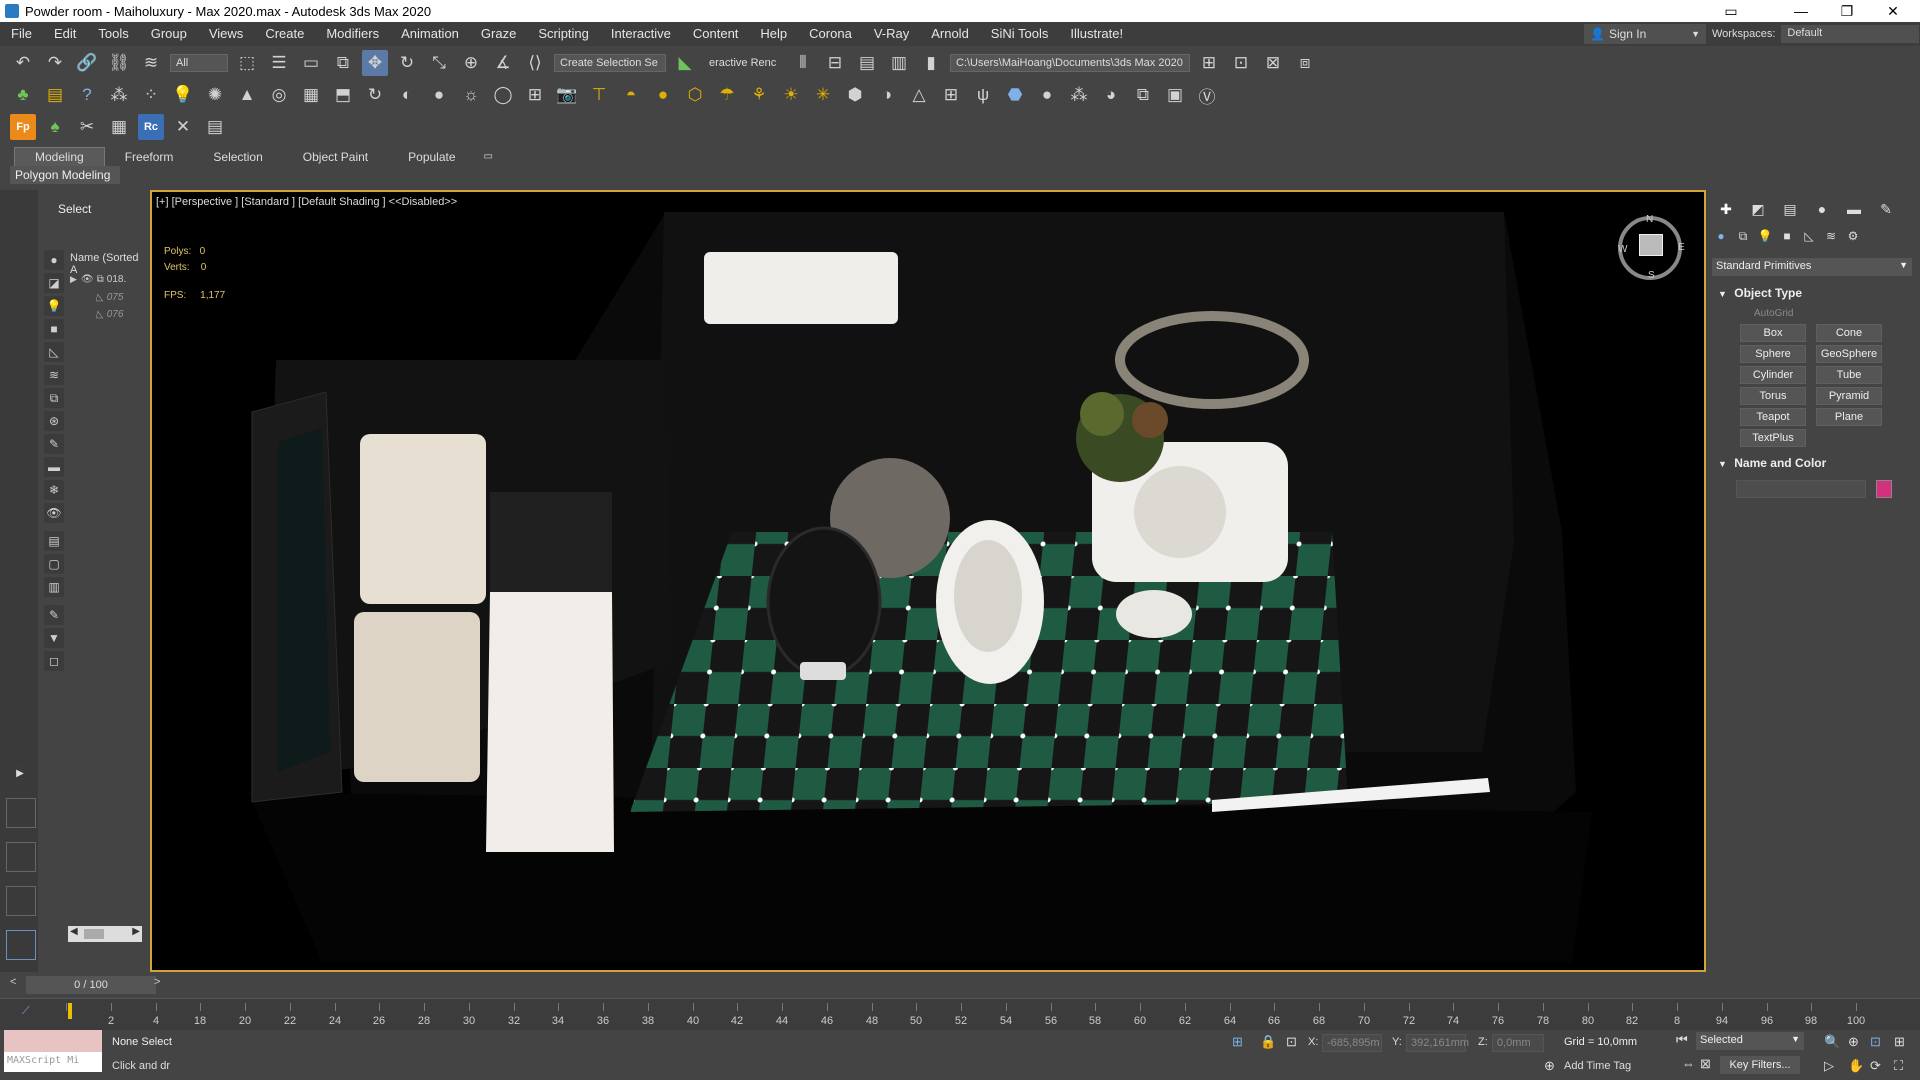  What do you see at coordinates (98, 279) in the screenshot?
I see `explorer-row: ▶ 👁 ⧉ 018.` at bounding box center [98, 279].